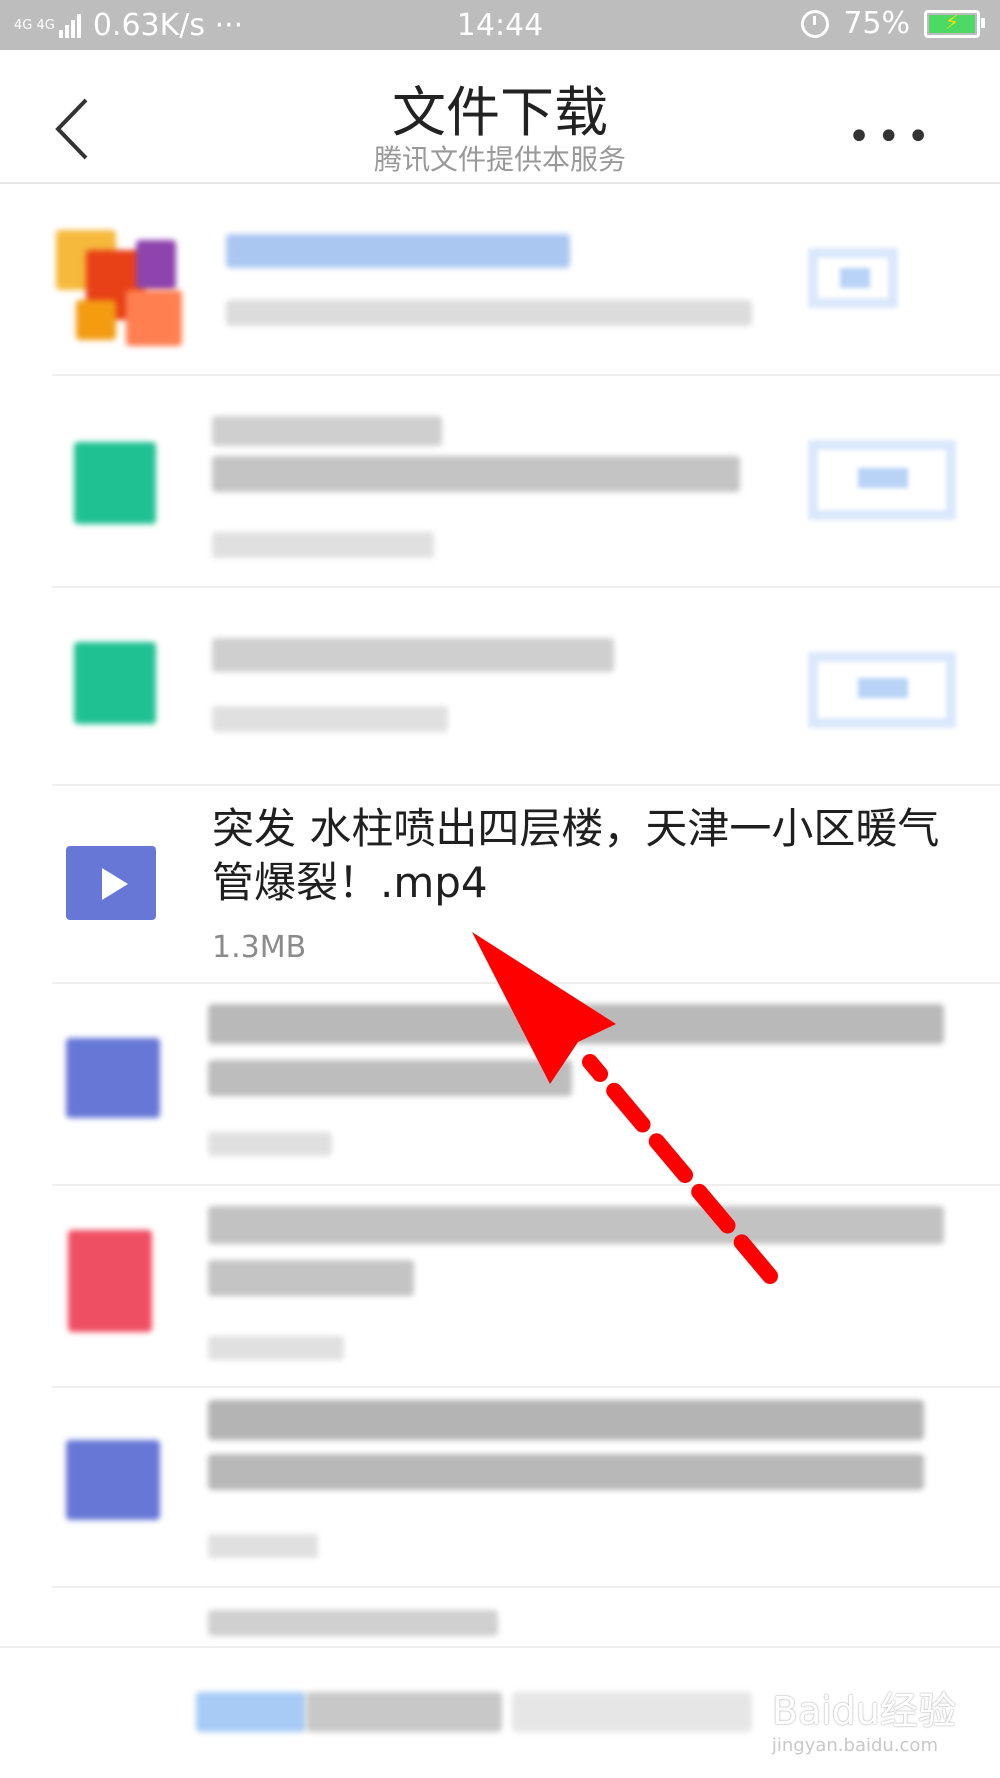  I want to click on annotation-arrow-icon, so click(625, 1108).